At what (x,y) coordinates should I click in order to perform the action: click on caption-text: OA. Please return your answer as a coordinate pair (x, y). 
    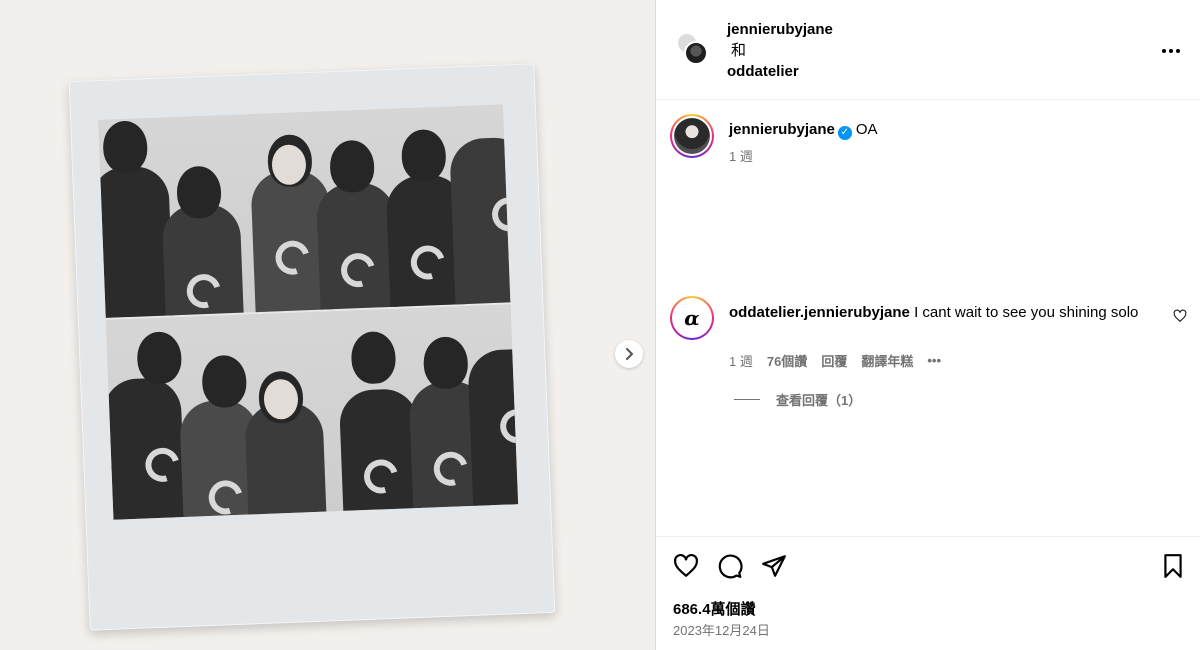
    Looking at the image, I should click on (866, 129).